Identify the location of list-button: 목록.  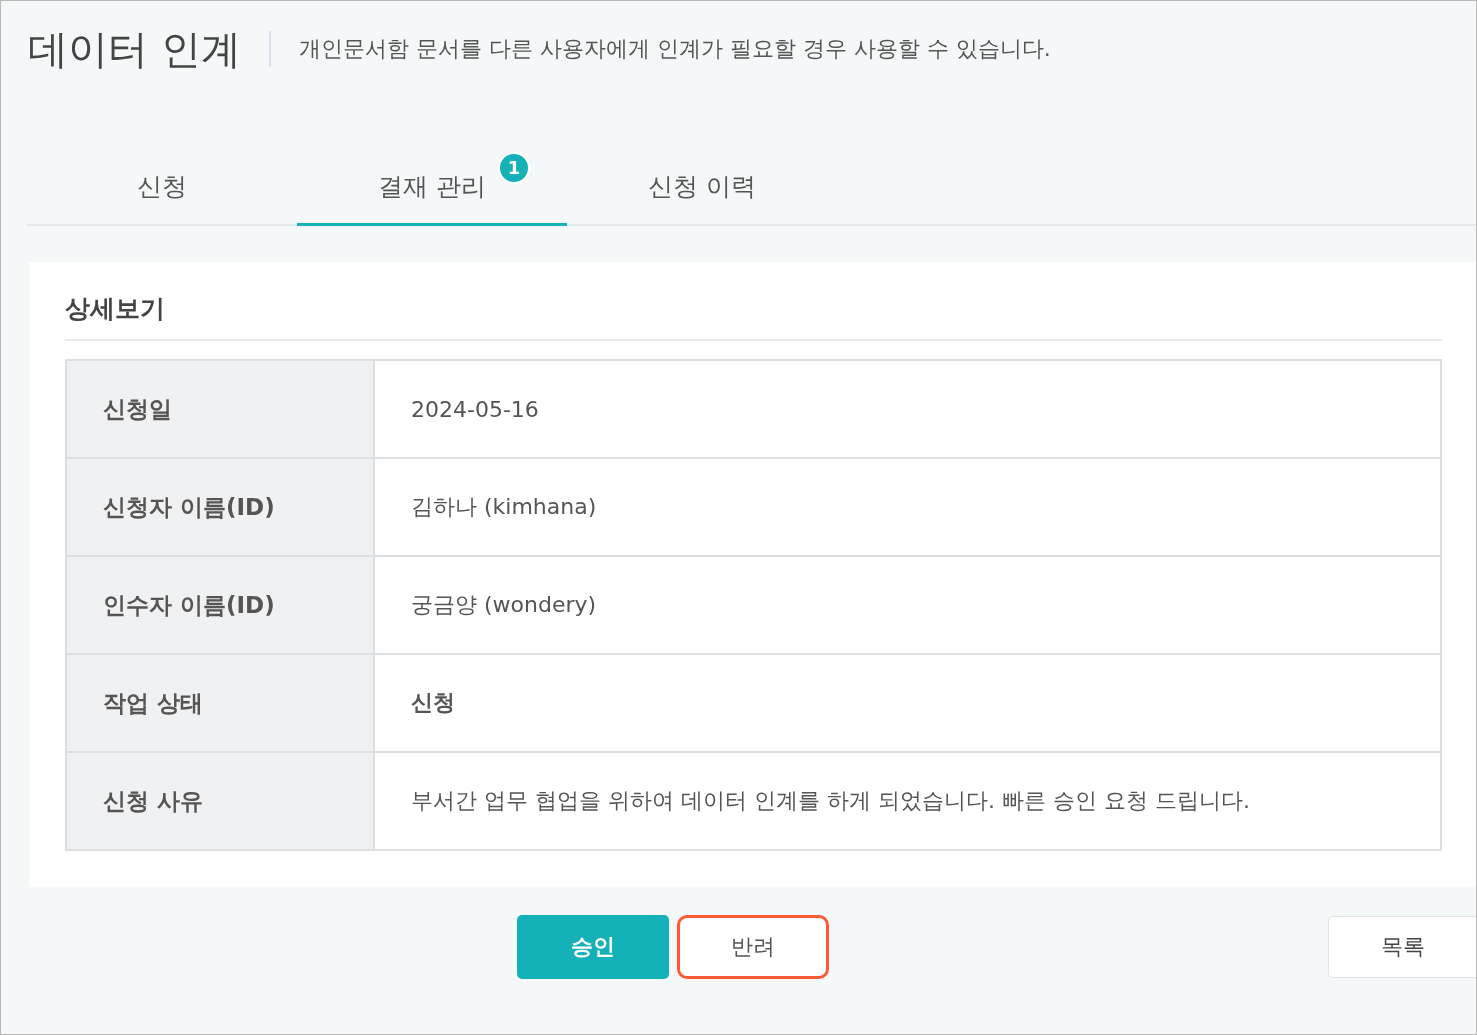
(1402, 947).